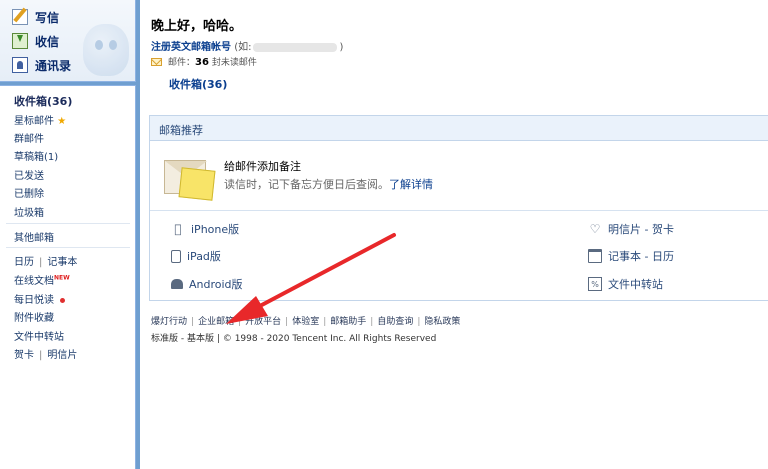  I want to click on file-transfer-link: 文件中转站, so click(39, 335).